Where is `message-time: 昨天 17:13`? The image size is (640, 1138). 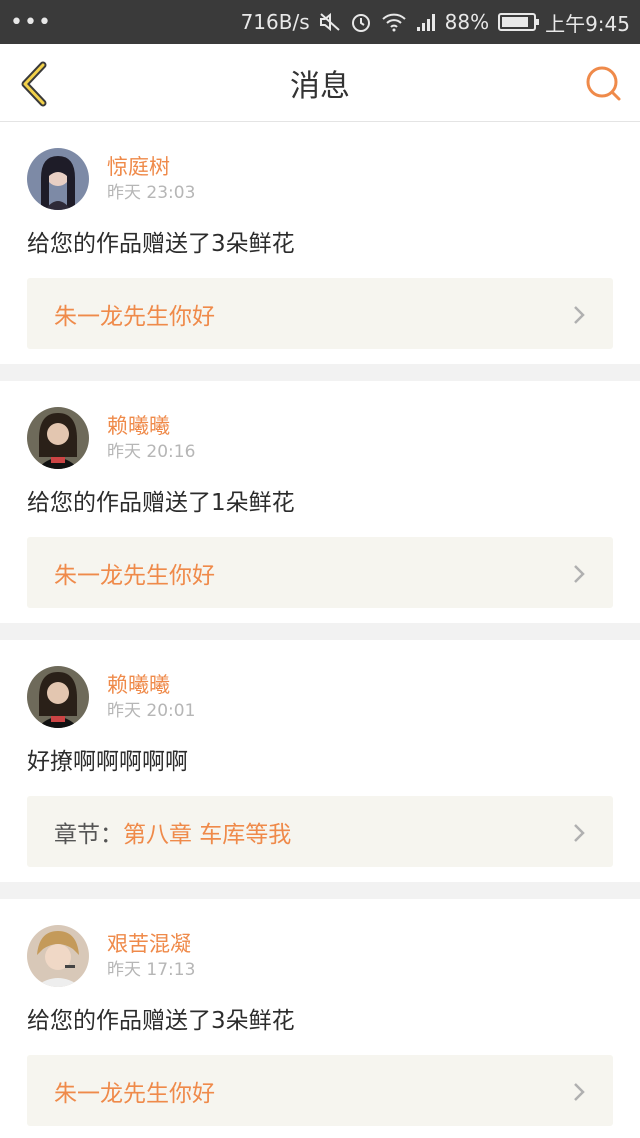
message-time: 昨天 17:13 is located at coordinates (151, 970).